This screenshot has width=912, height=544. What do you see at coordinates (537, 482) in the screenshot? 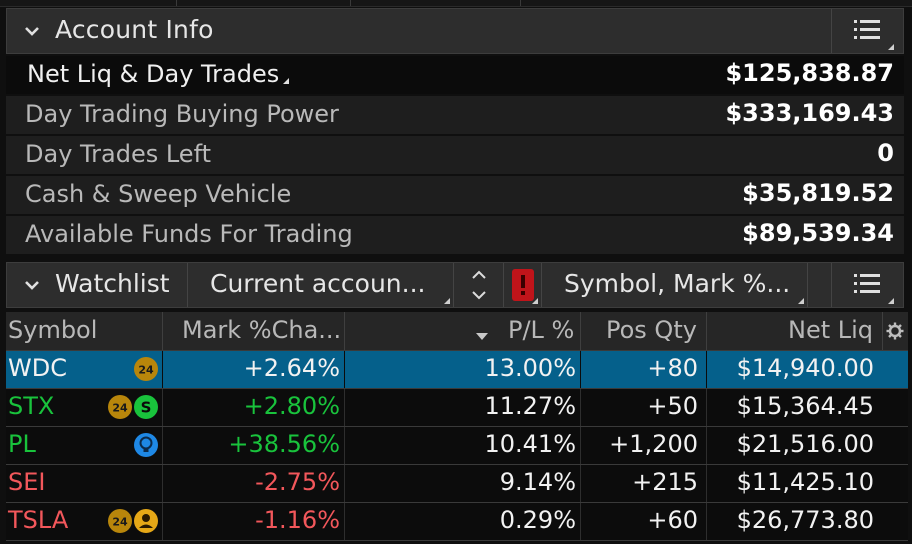
I see `pl-pct-cell: 9.14%` at bounding box center [537, 482].